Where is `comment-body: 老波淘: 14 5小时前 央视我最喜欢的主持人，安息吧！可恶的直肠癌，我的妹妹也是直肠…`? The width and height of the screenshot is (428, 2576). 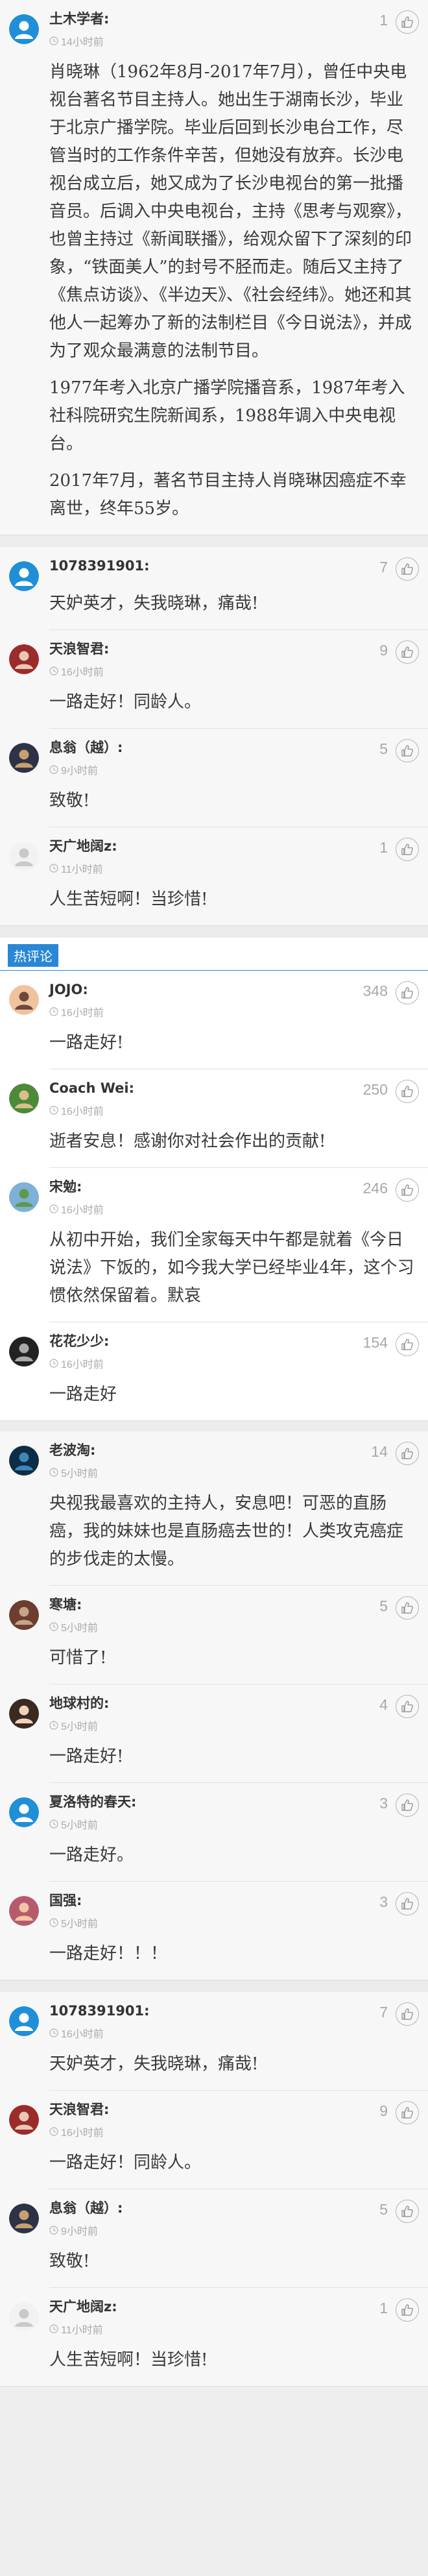
comment-body: 老波淘: 14 5小时前 央视我最喜欢的主持人，安息吧！可恶的直肠癌，我的妹妹也是直肠… is located at coordinates (234, 1508).